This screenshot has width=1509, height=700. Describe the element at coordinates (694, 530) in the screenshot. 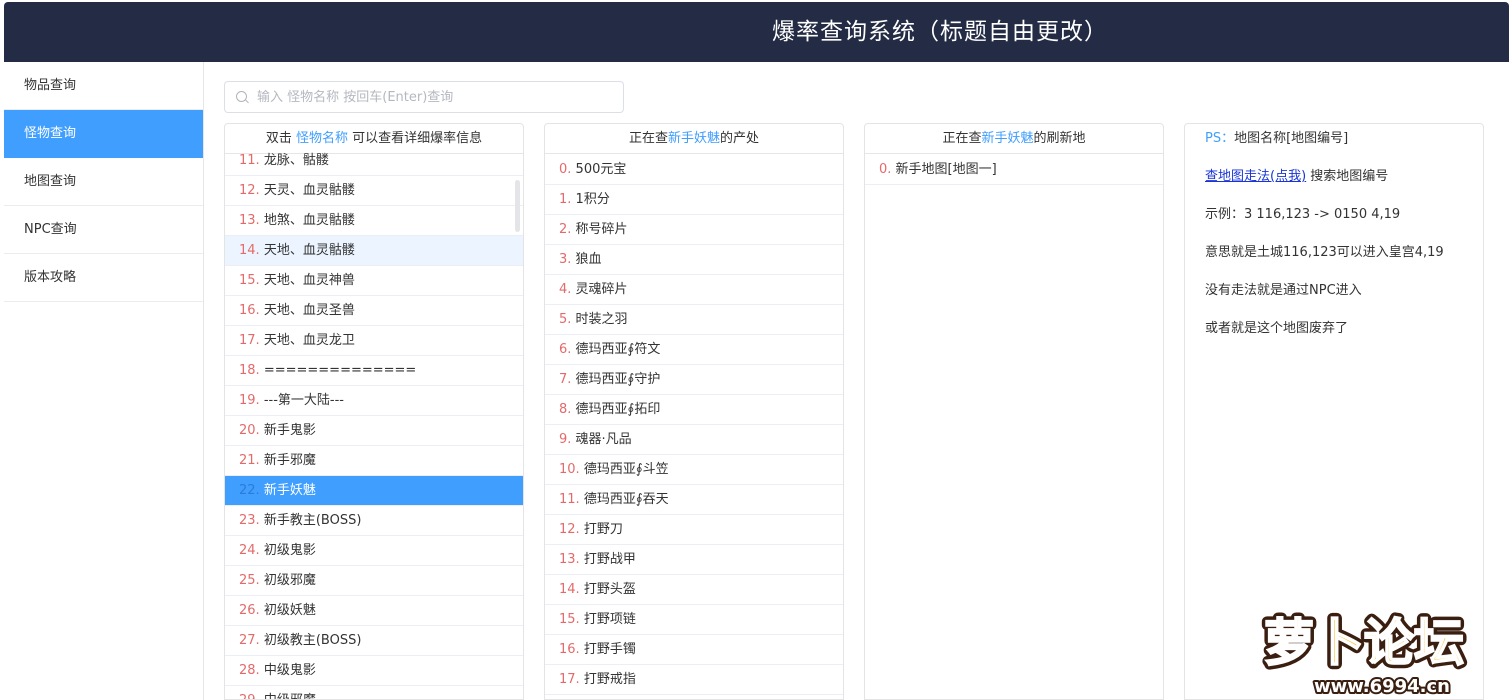

I see `list-item: 12. 打野刀` at that location.